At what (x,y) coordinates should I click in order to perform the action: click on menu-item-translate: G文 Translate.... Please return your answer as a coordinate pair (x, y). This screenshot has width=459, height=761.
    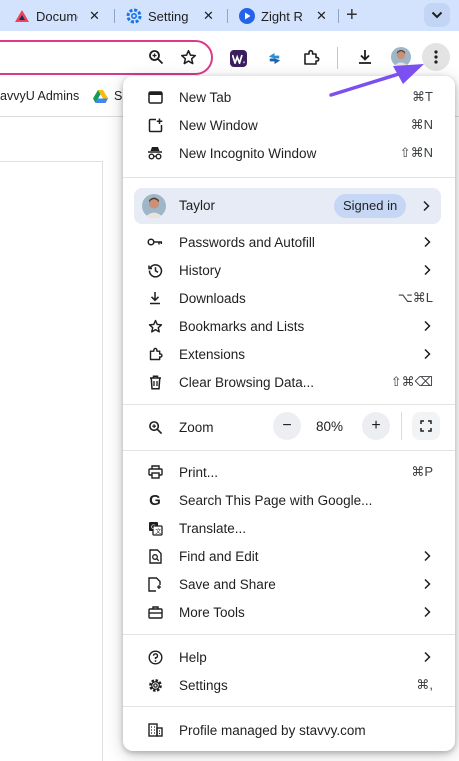
    Looking at the image, I should click on (289, 528).